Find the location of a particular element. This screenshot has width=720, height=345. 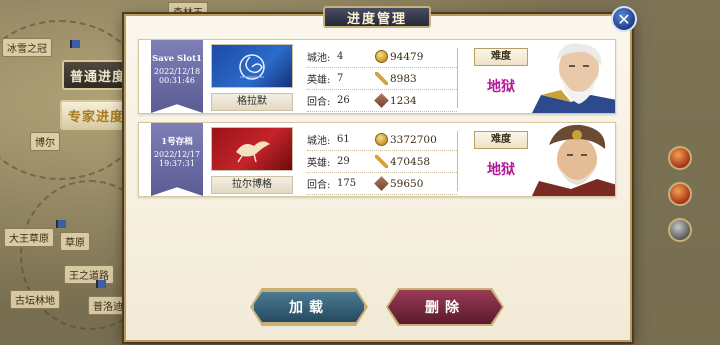

blue-spiral-emblem-icon is located at coordinates (252, 67).